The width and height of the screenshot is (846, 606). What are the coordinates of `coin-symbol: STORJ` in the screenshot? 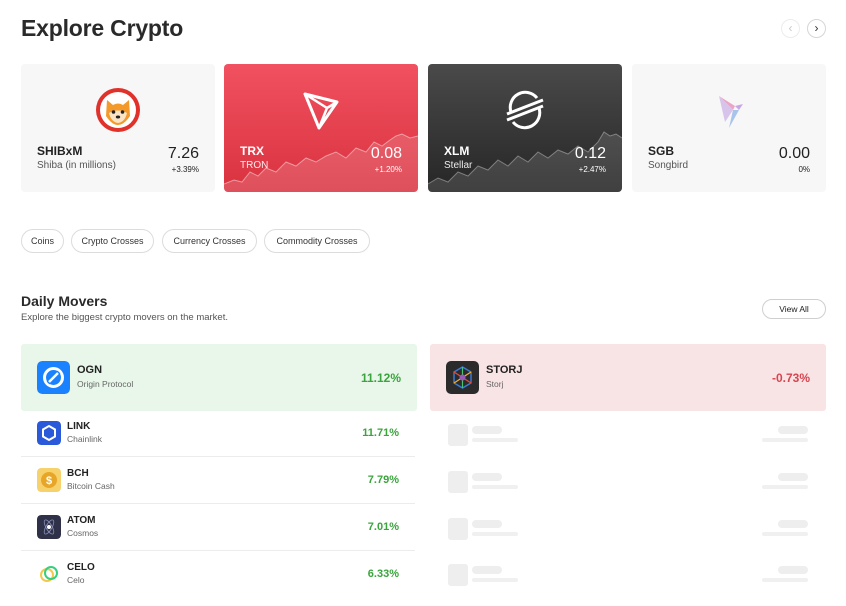 It's located at (504, 370).